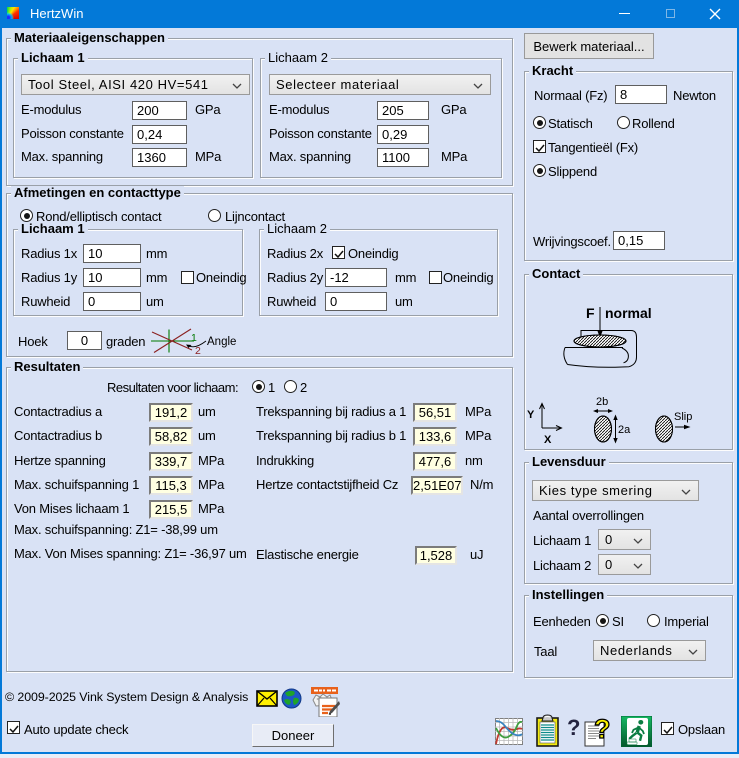 Image resolution: width=739 pixels, height=758 pixels. I want to click on svg-text: 2a, so click(624, 430).